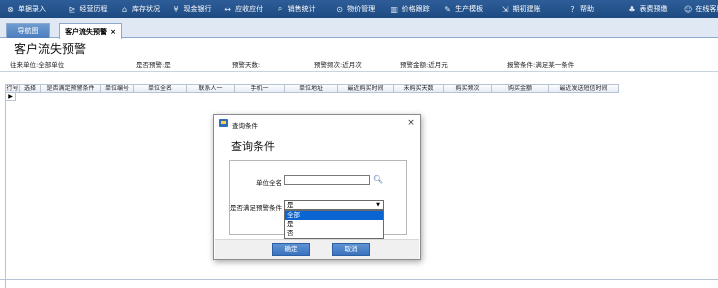 The height and width of the screenshot is (288, 718). I want to click on dialog-title: 查询条件, so click(245, 126).